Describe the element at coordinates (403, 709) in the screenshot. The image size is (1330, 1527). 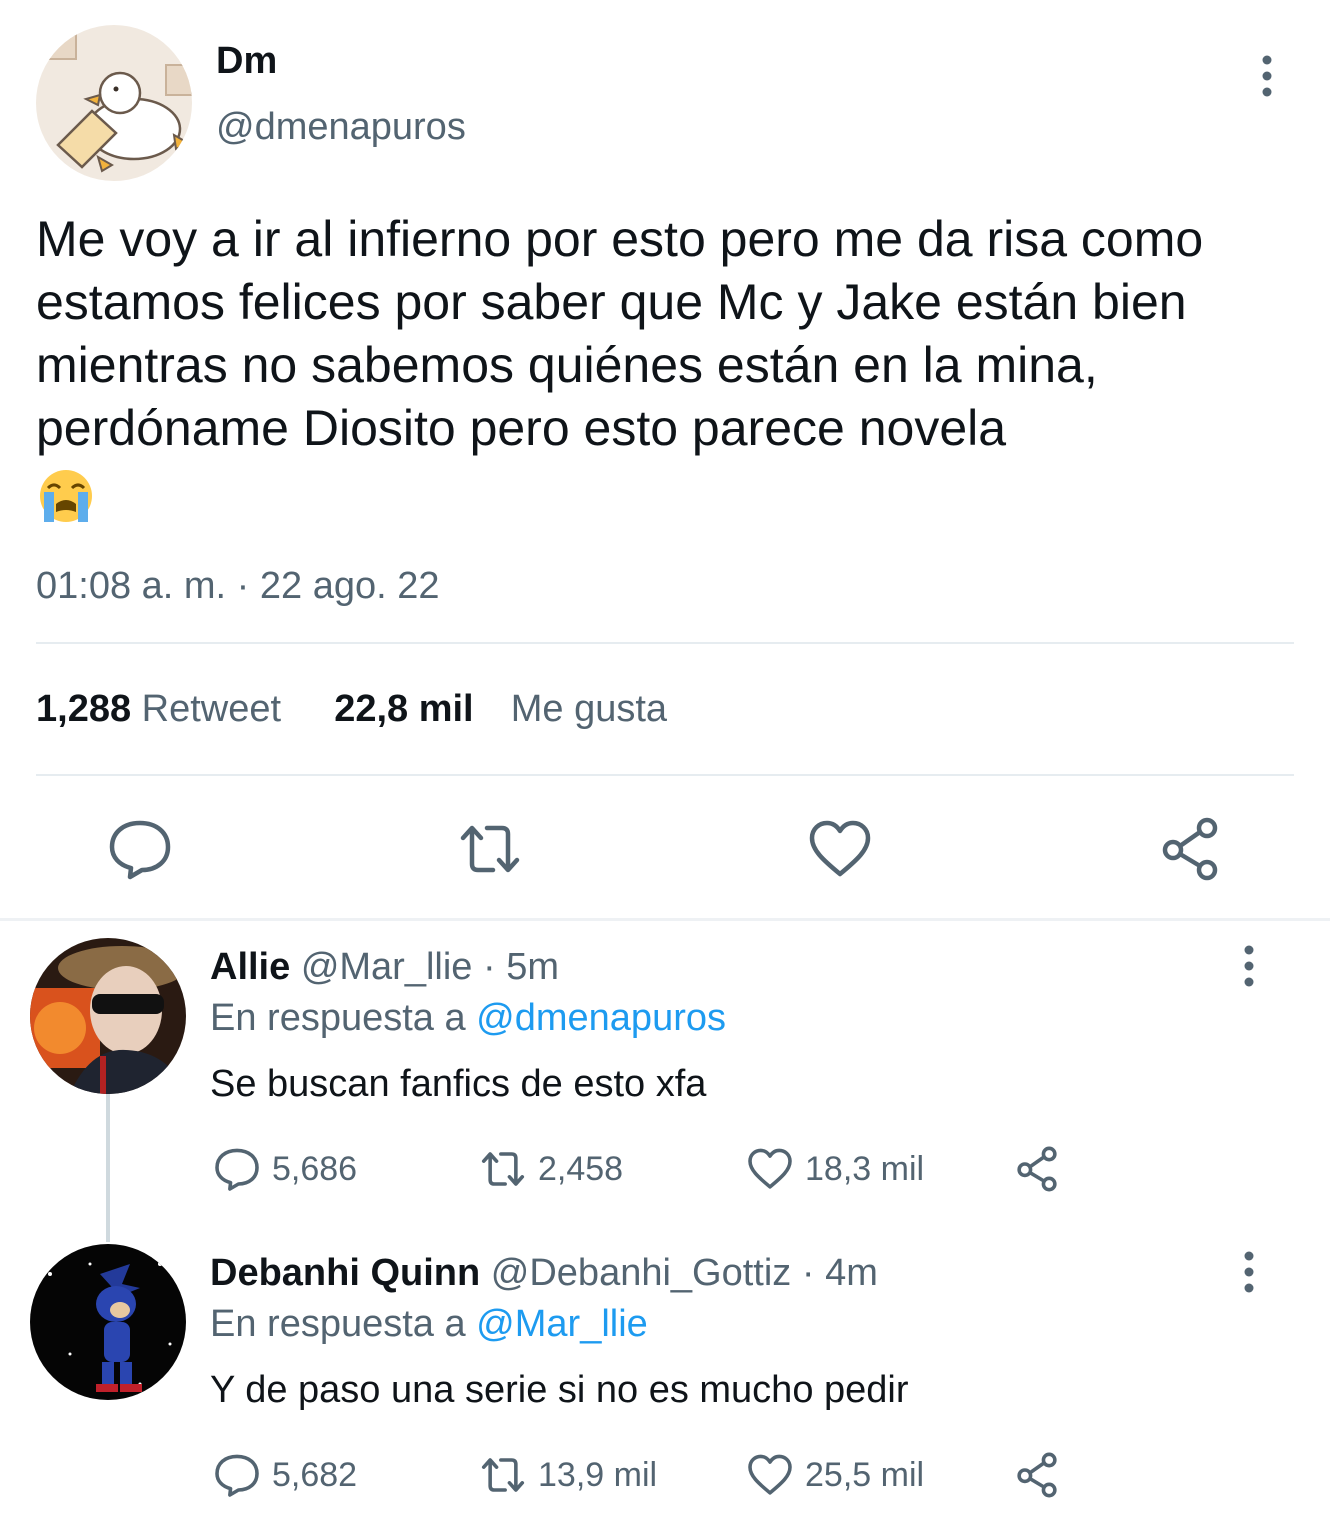
I see `like-count: 22,8 mil` at that location.